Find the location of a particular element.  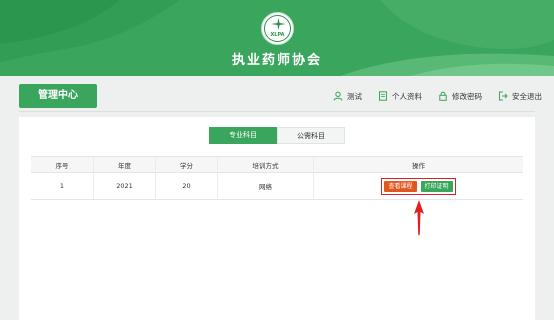

section-divider is located at coordinates (277, 111).